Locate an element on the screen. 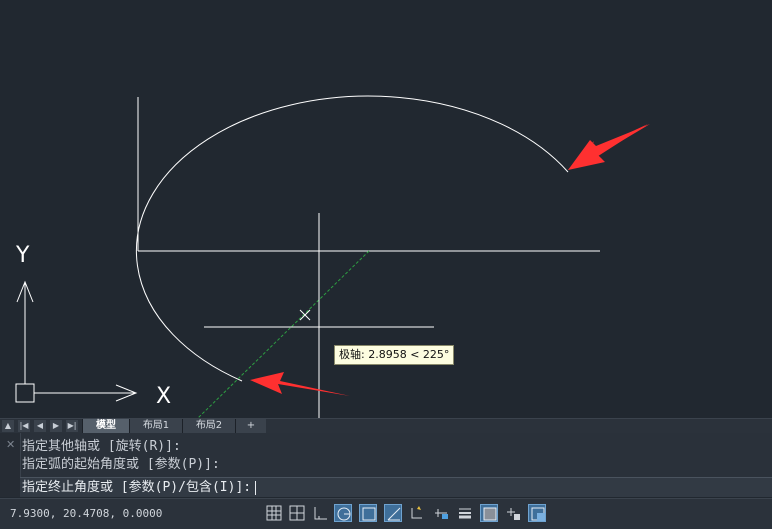 Image resolution: width=772 pixels, height=529 pixels. text-caret is located at coordinates (256, 487).